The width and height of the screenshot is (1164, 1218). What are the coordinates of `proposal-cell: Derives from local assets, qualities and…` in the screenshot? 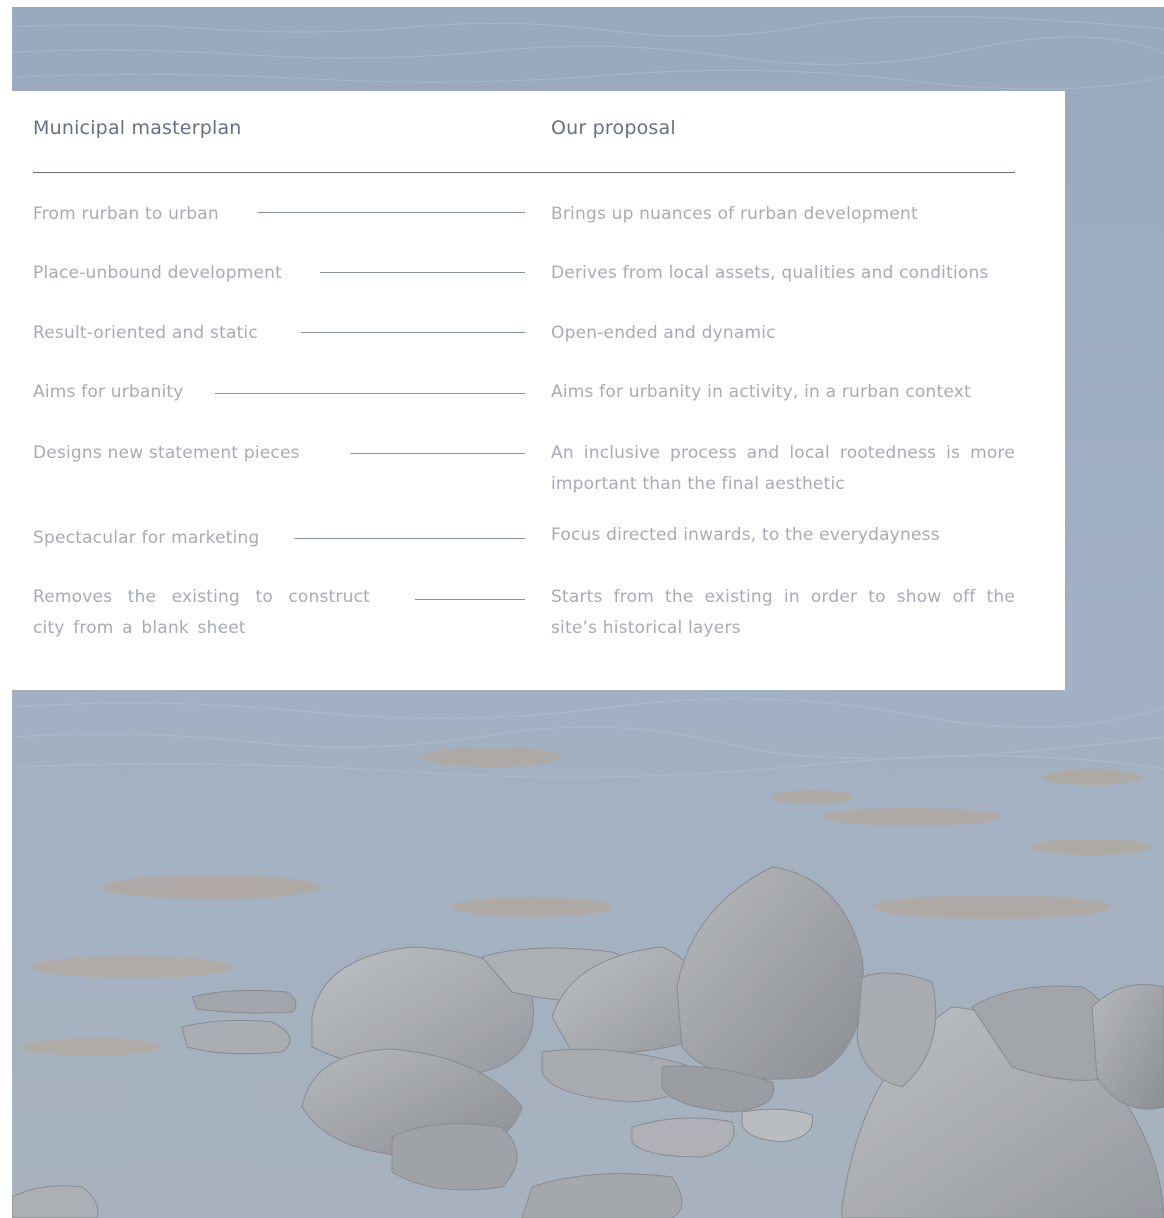 It's located at (770, 273).